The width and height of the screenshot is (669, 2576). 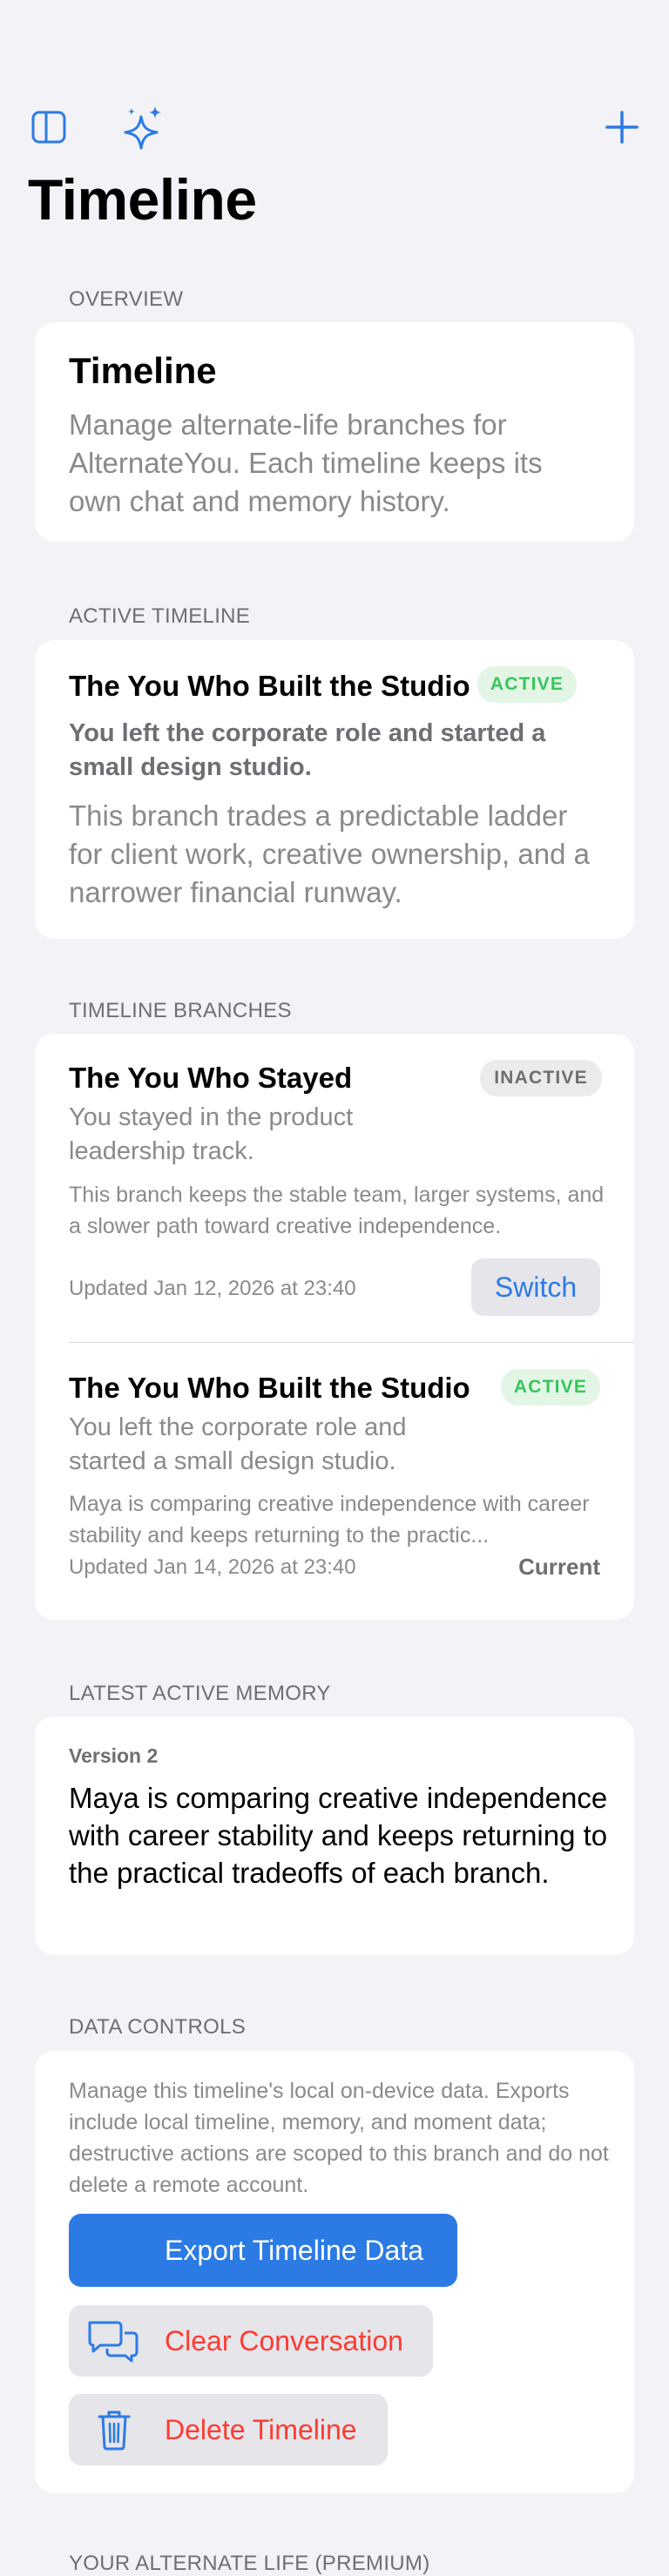 I want to click on branch-updated: Updated Jan 12, 2026 at 23:40, so click(x=212, y=1288).